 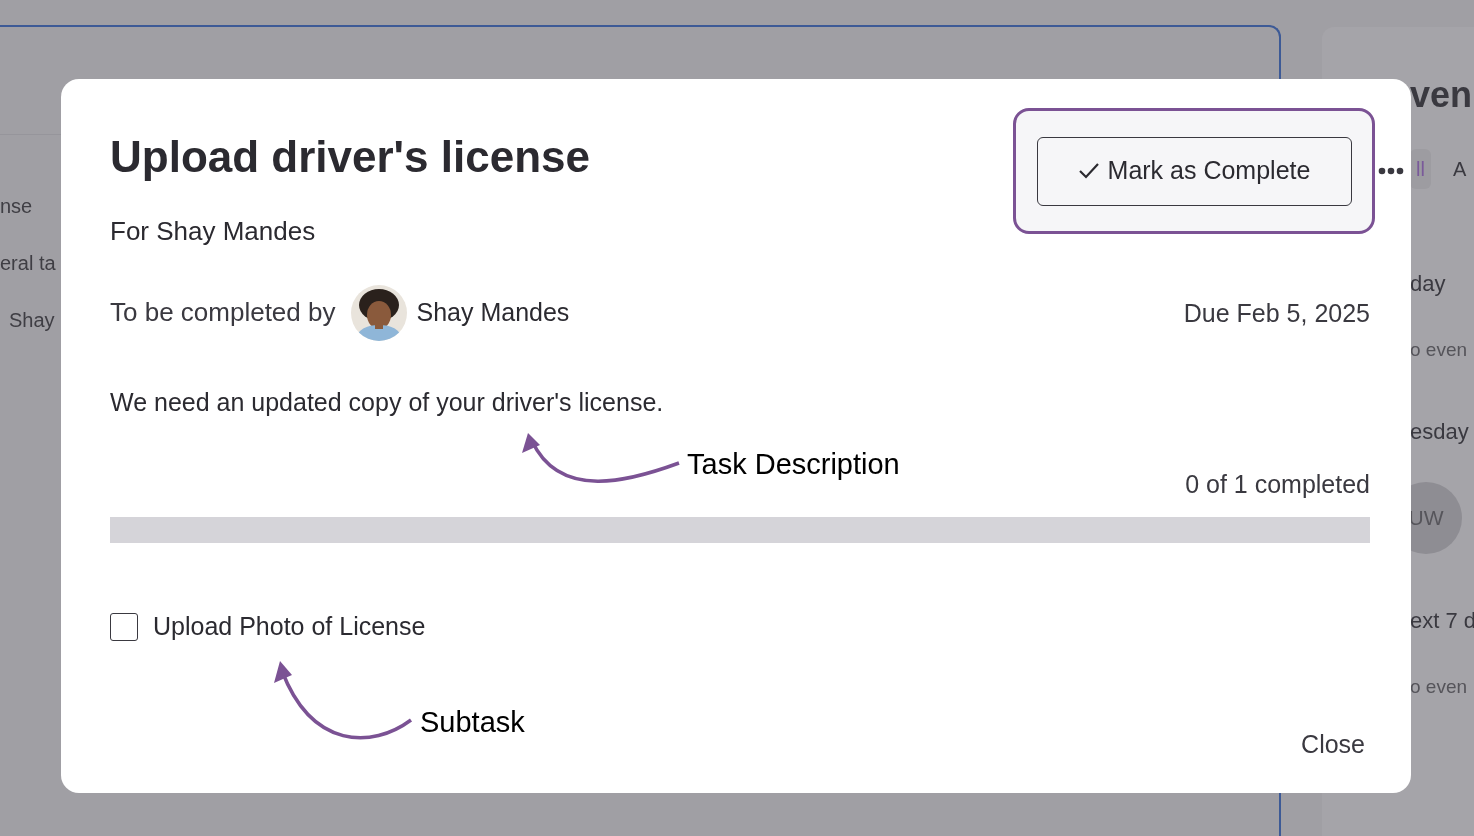 I want to click on assignee-name: Shay Mandes, so click(x=493, y=313).